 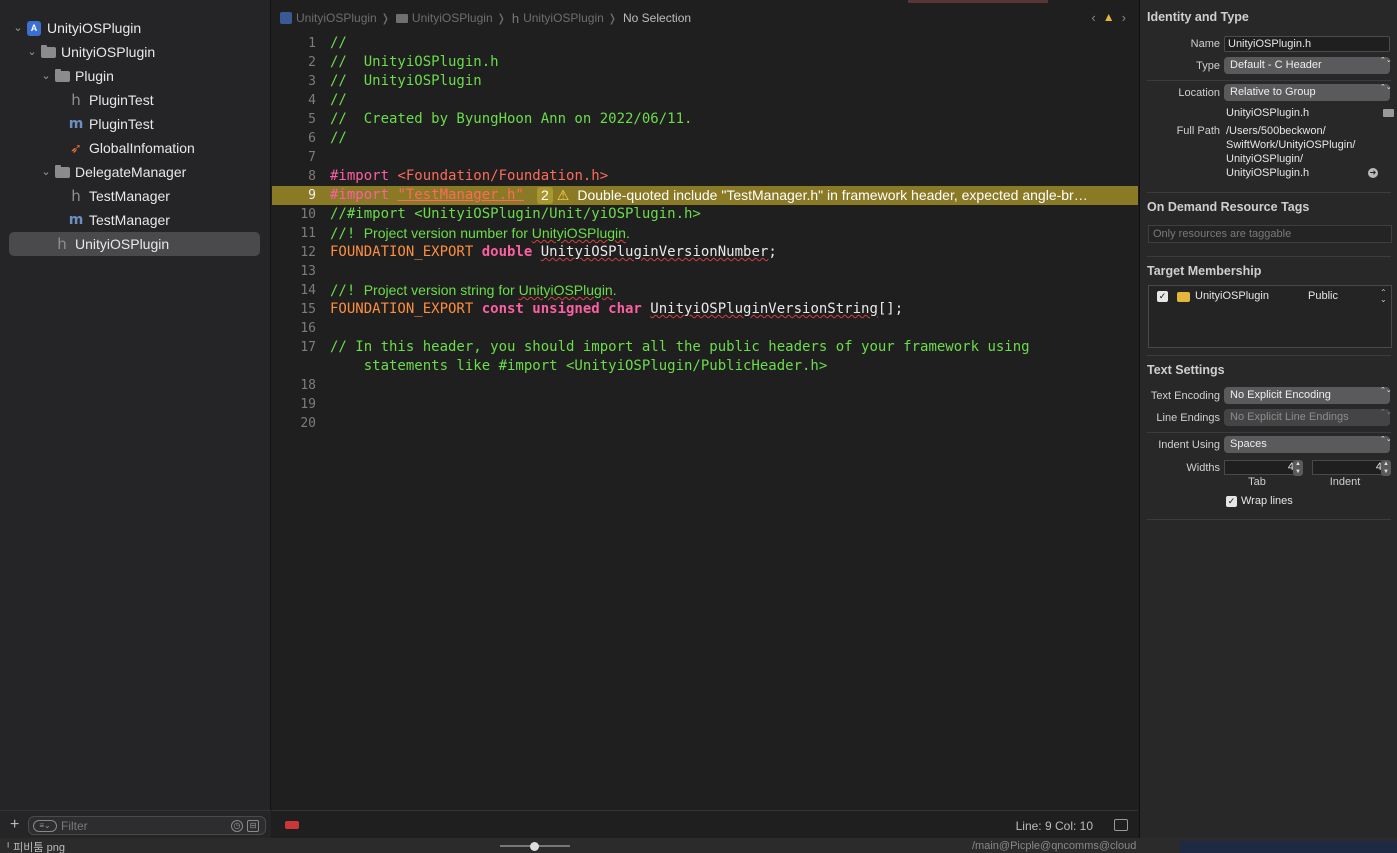 What do you see at coordinates (1188, 418) in the screenshot?
I see `line-endings-label: Line Endings` at bounding box center [1188, 418].